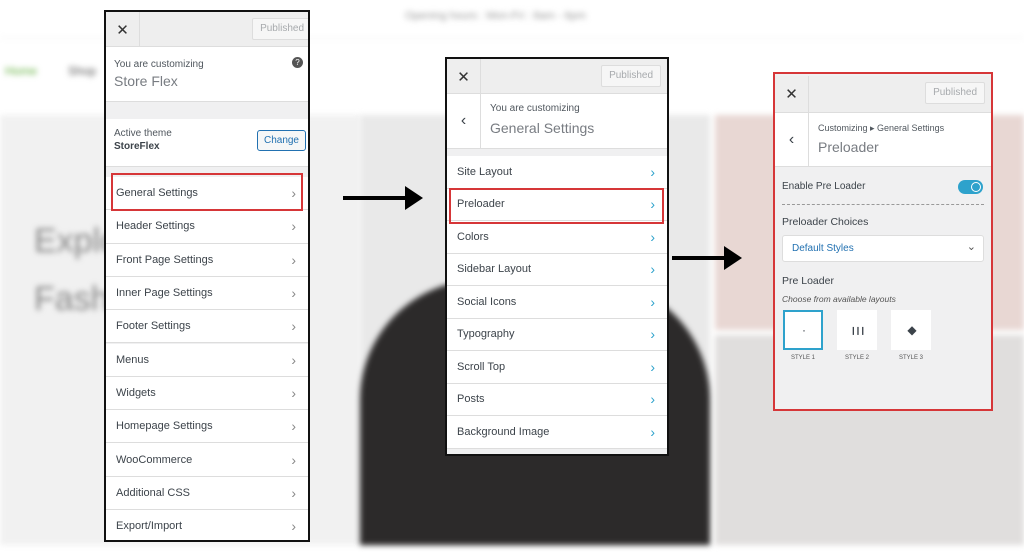 This screenshot has width=1024, height=554. I want to click on style-preview-icon: ·, so click(803, 330).